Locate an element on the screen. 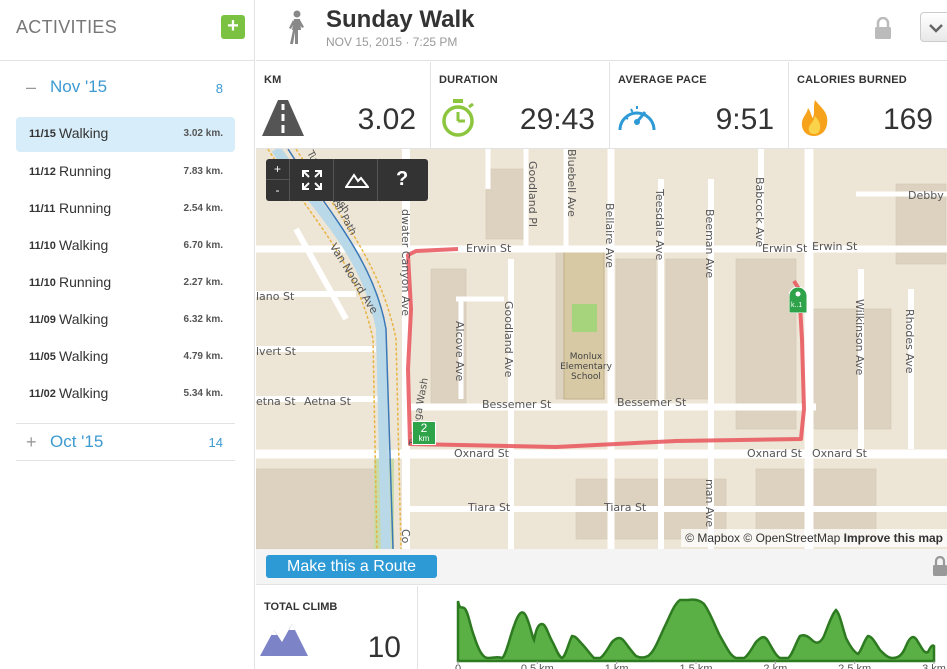 This screenshot has width=947, height=669. climb-value: 10 is located at coordinates (384, 647).